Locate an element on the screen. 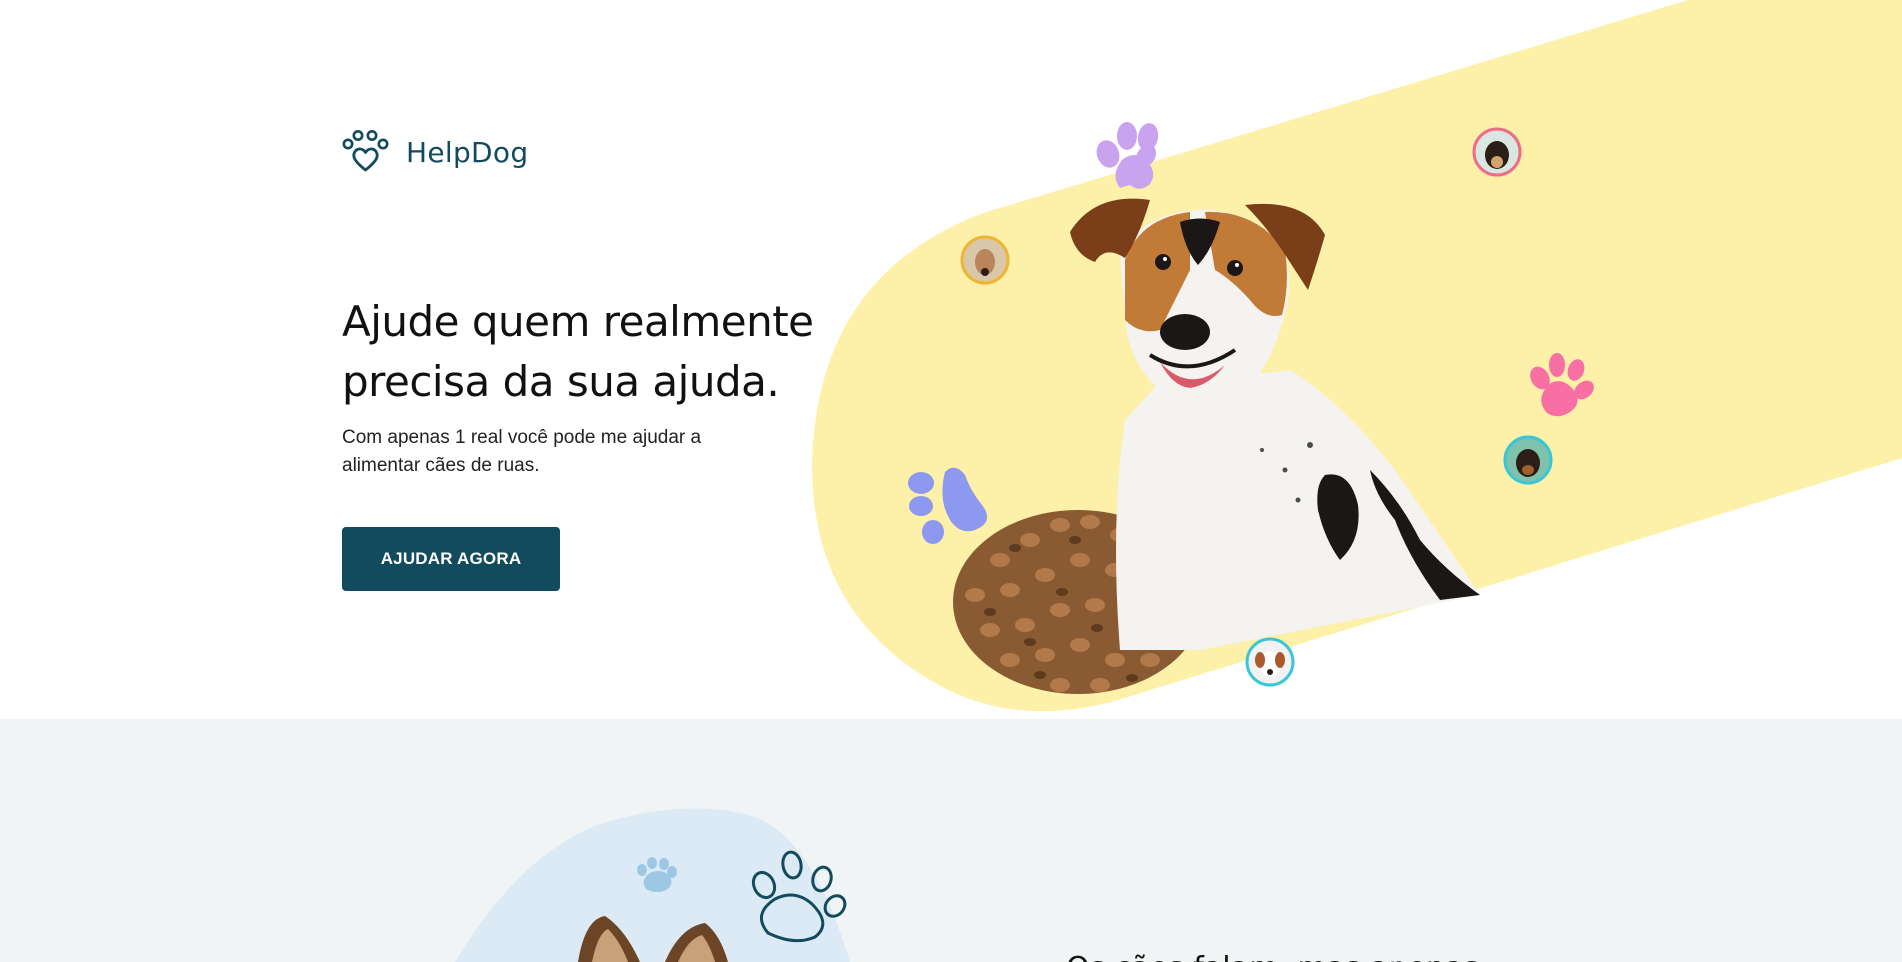  pink-paw-icon is located at coordinates (1562, 385).